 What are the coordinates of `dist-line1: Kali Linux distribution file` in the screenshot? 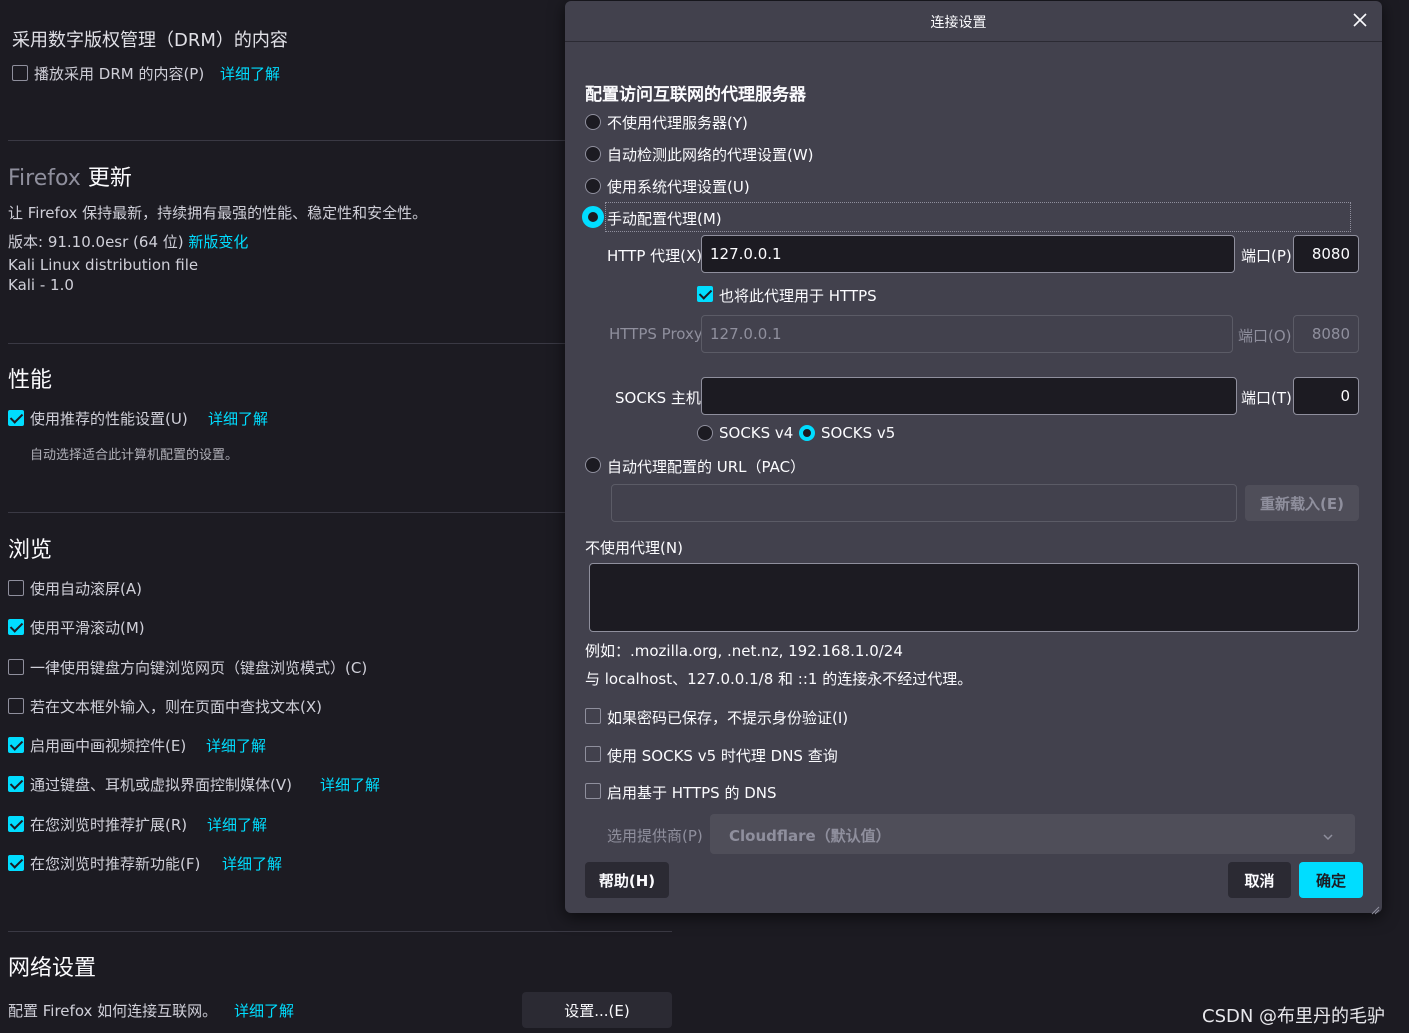 It's located at (103, 265).